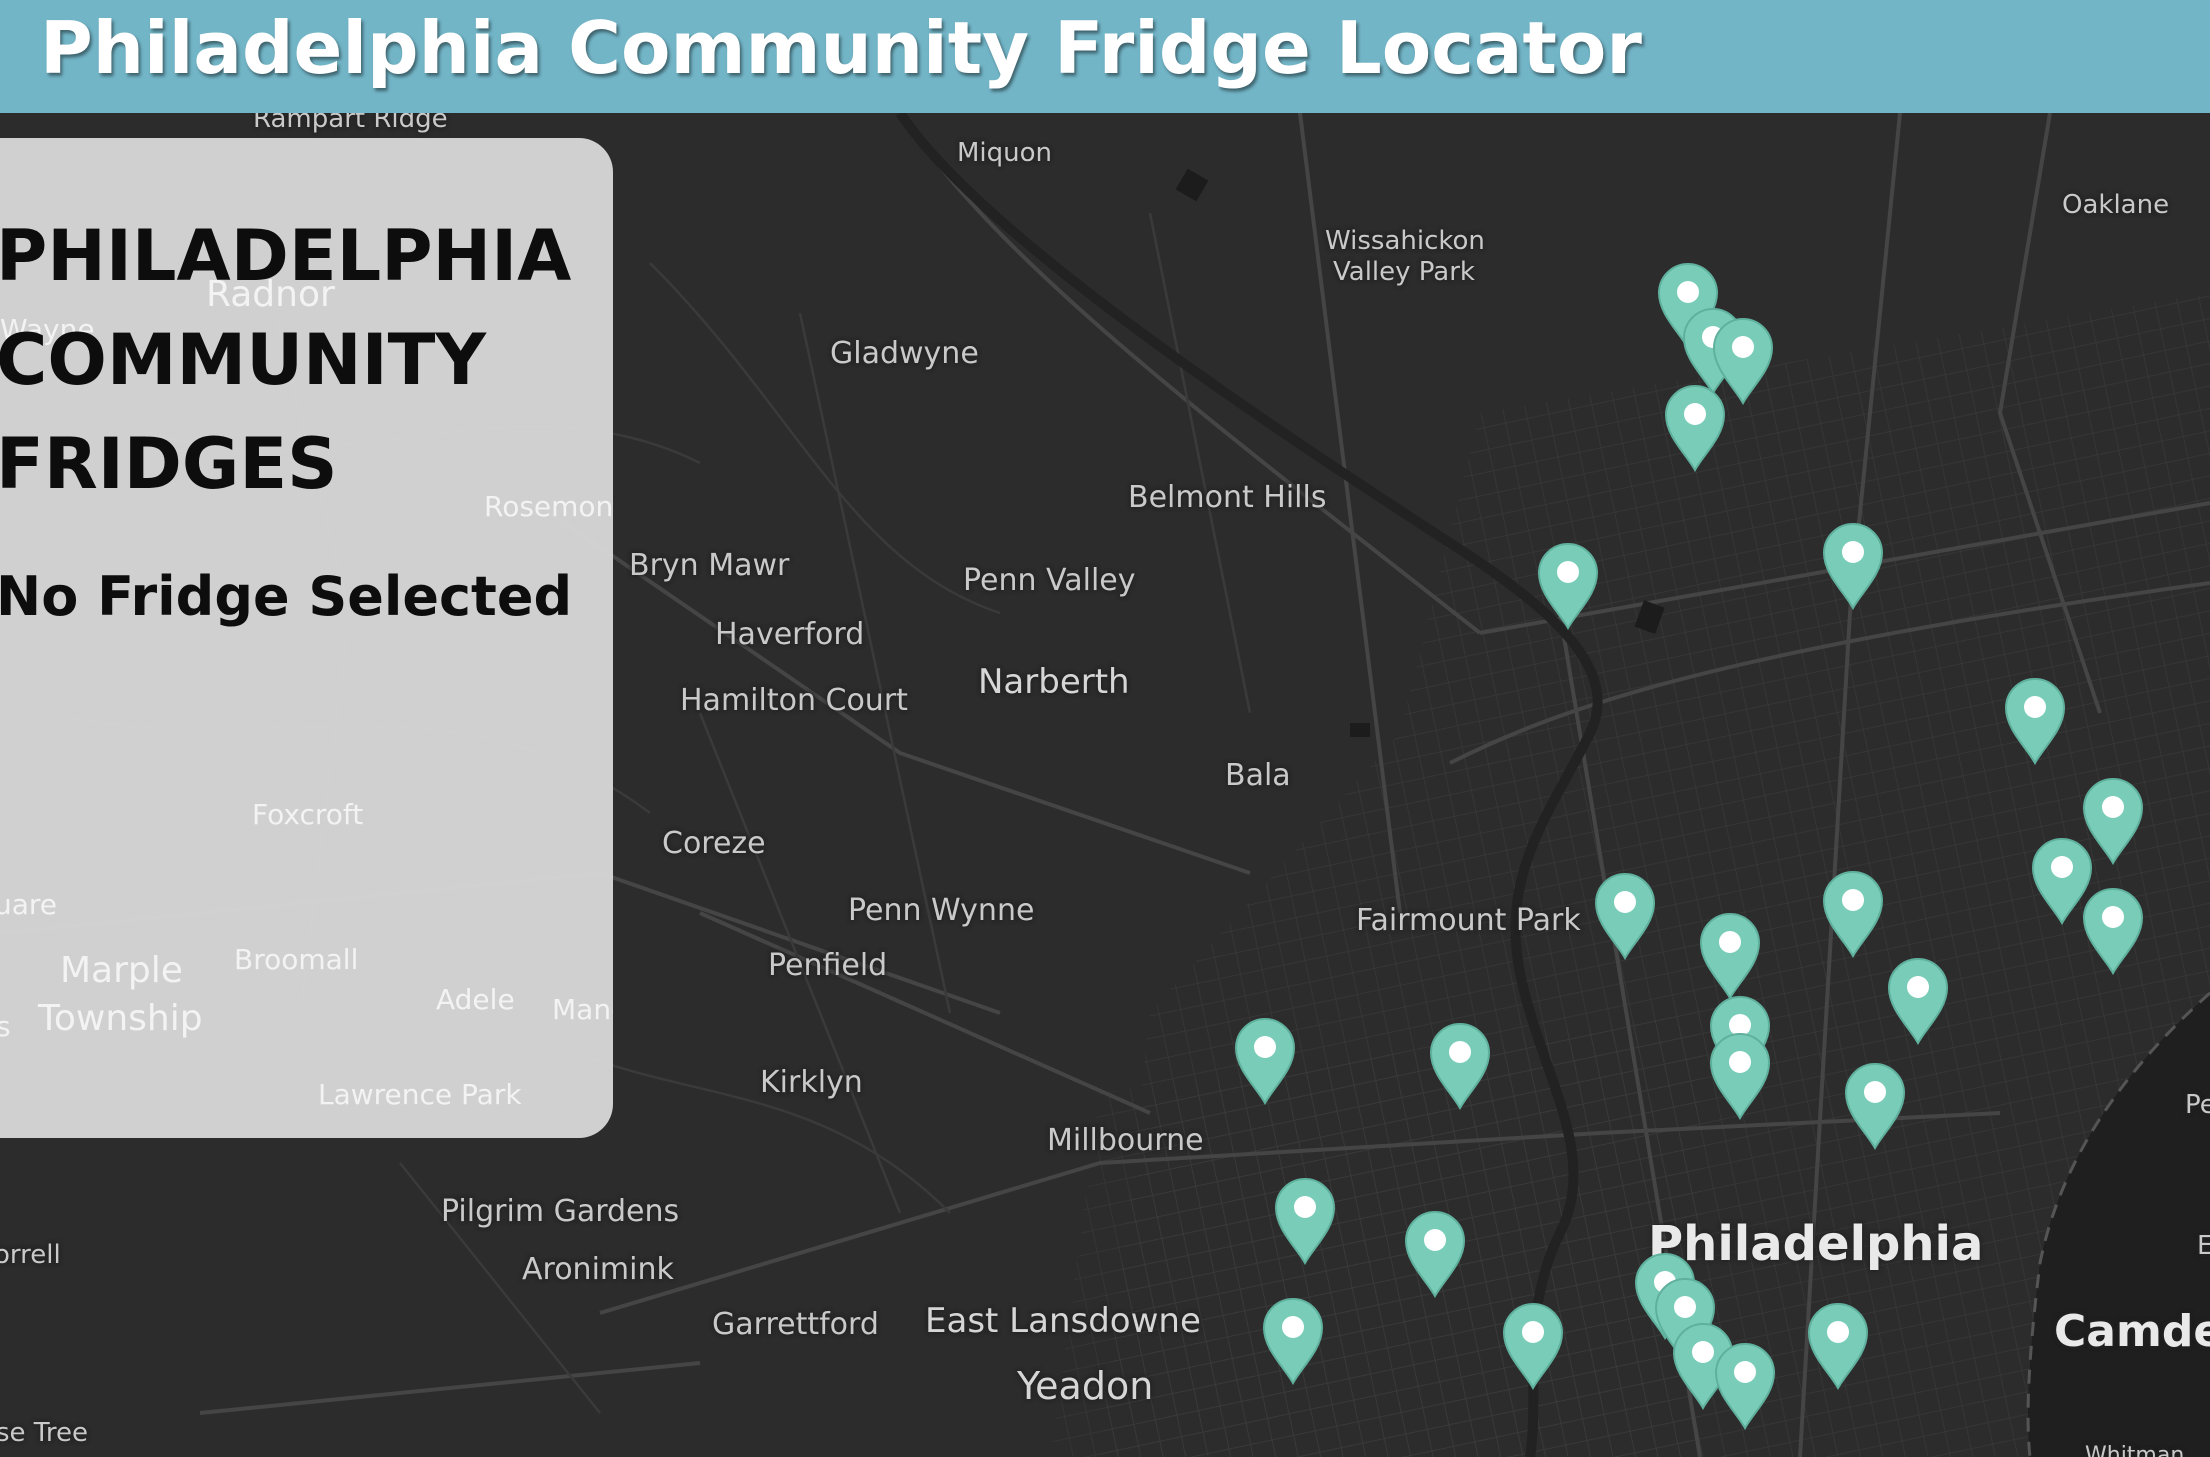 The image size is (2210, 1457). Describe the element at coordinates (1054, 682) in the screenshot. I see `place-label: Narberth` at that location.